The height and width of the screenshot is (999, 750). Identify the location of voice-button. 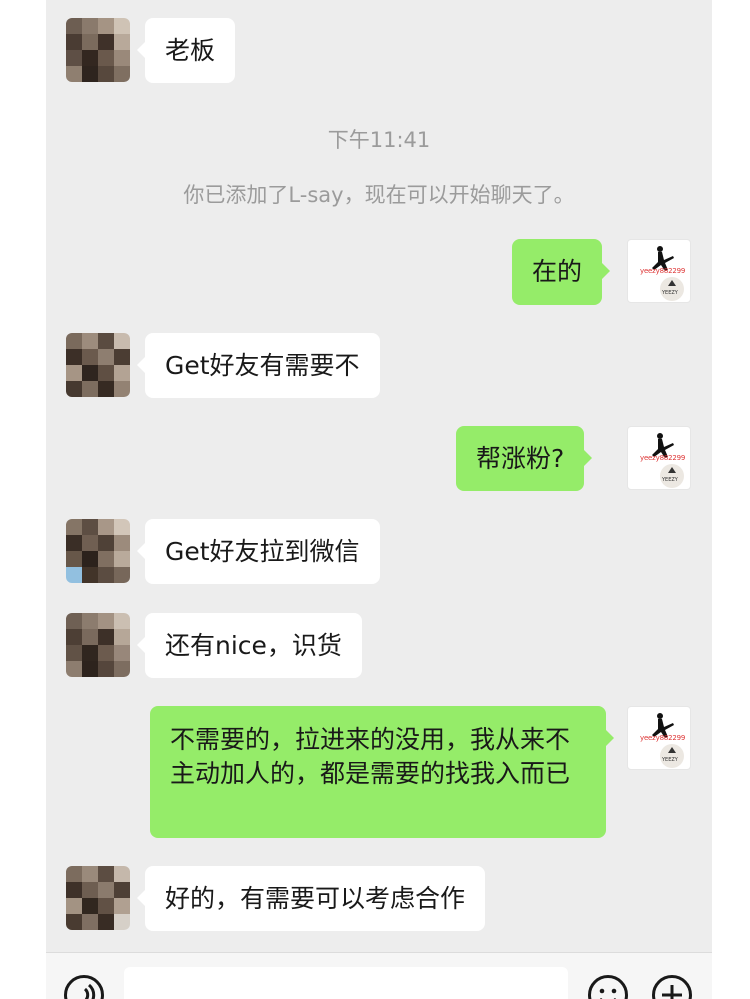
(84, 987).